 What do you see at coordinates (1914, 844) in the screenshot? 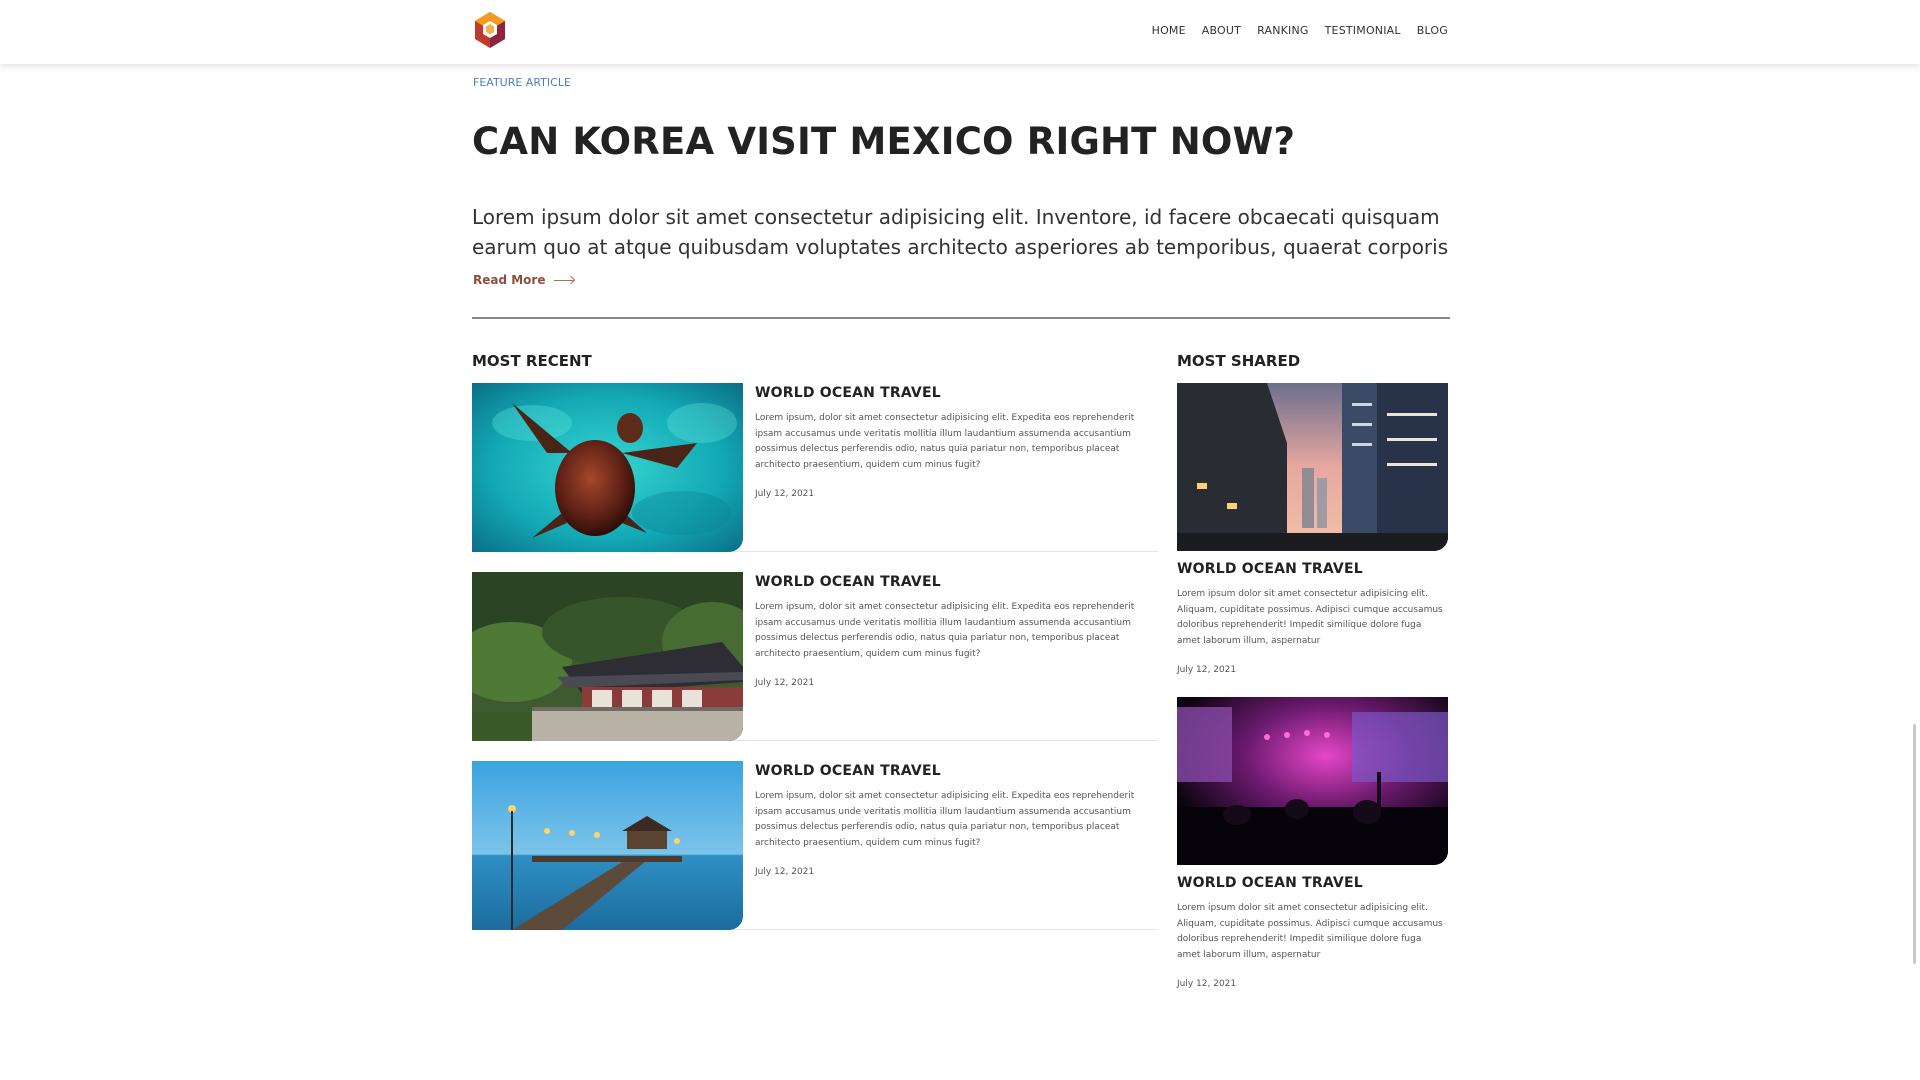
I see `scrollbar-thumb` at bounding box center [1914, 844].